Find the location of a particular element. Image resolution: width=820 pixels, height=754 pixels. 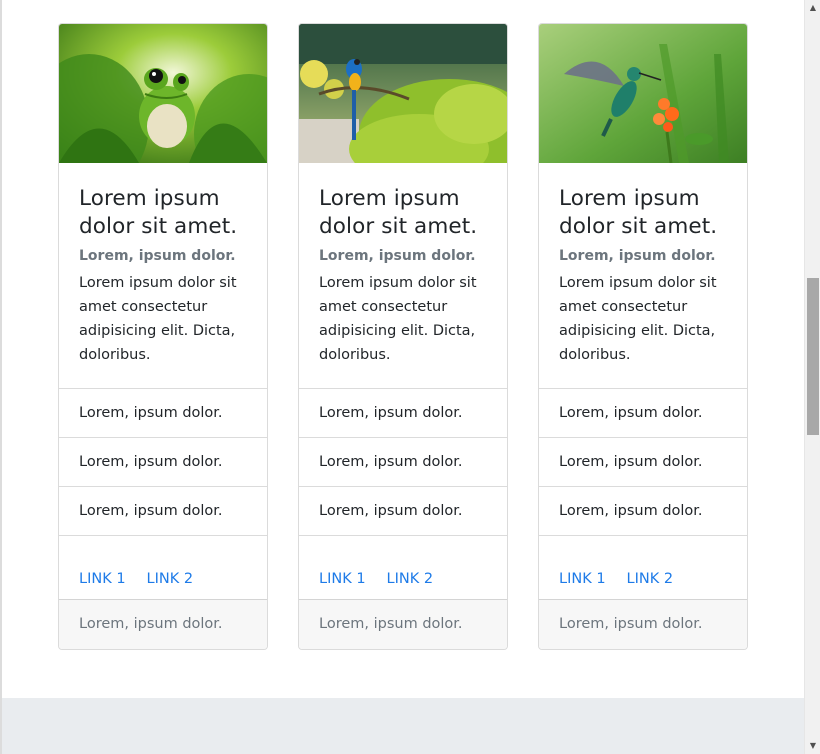

scroll-down-arrow-icon: ▼ is located at coordinates (812, 746).